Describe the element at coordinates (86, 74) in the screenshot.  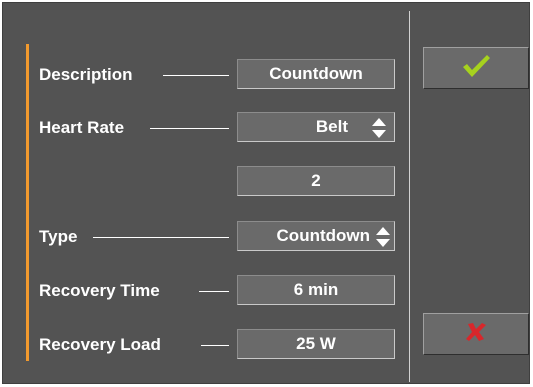
I see `description-label: Description` at that location.